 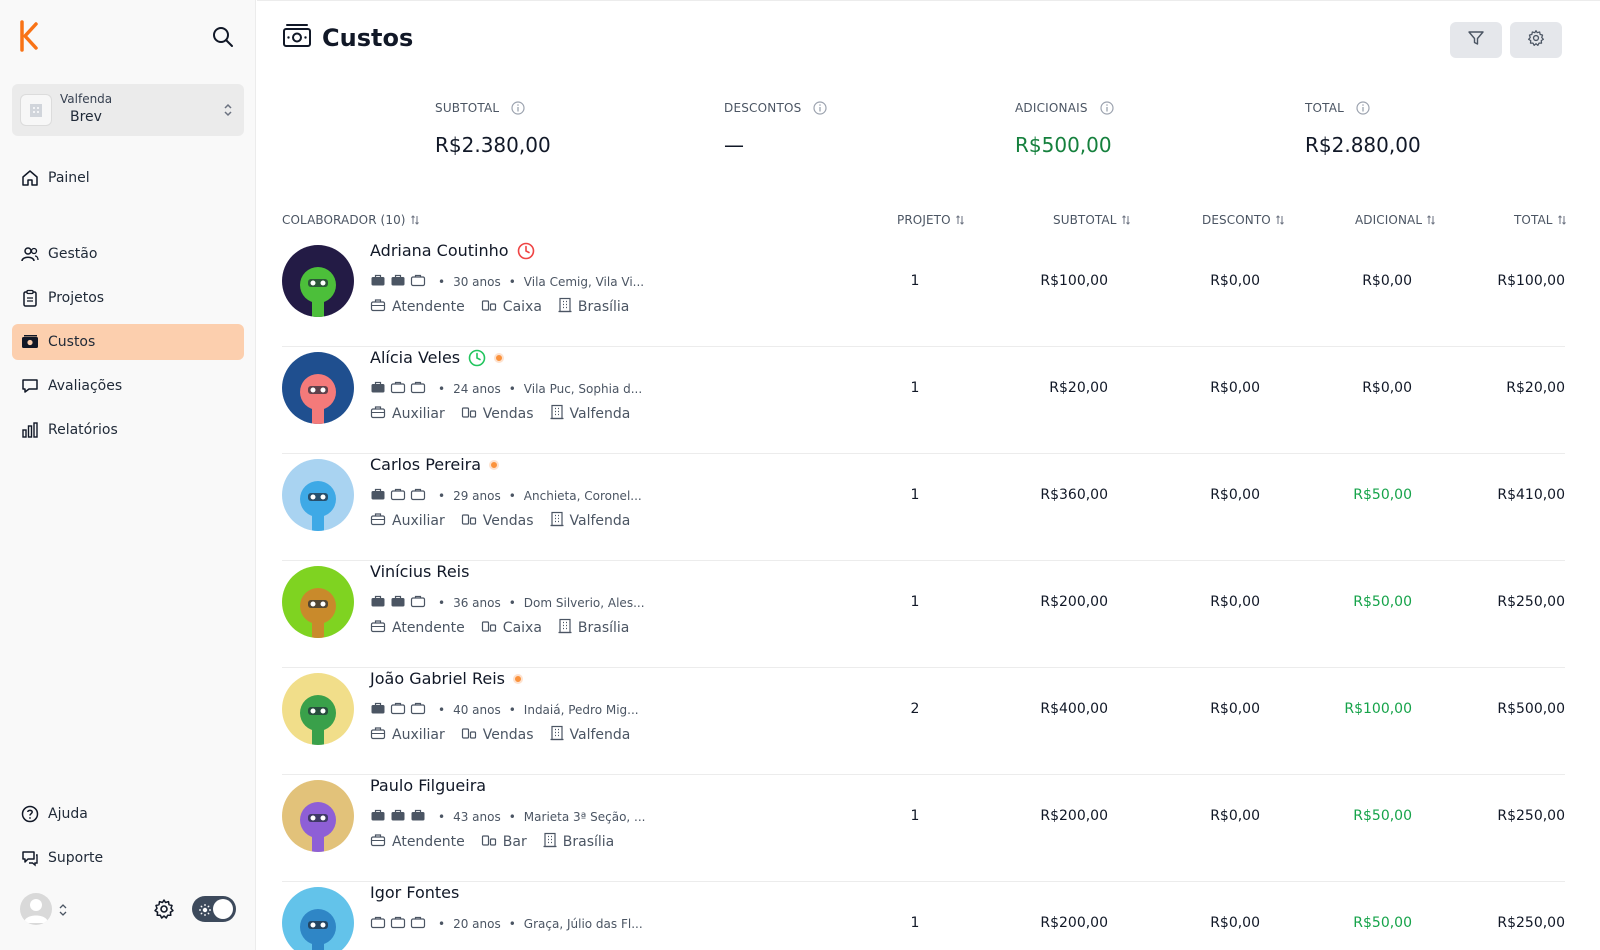 I want to click on name-label: Carlos Pereira, so click(x=426, y=464).